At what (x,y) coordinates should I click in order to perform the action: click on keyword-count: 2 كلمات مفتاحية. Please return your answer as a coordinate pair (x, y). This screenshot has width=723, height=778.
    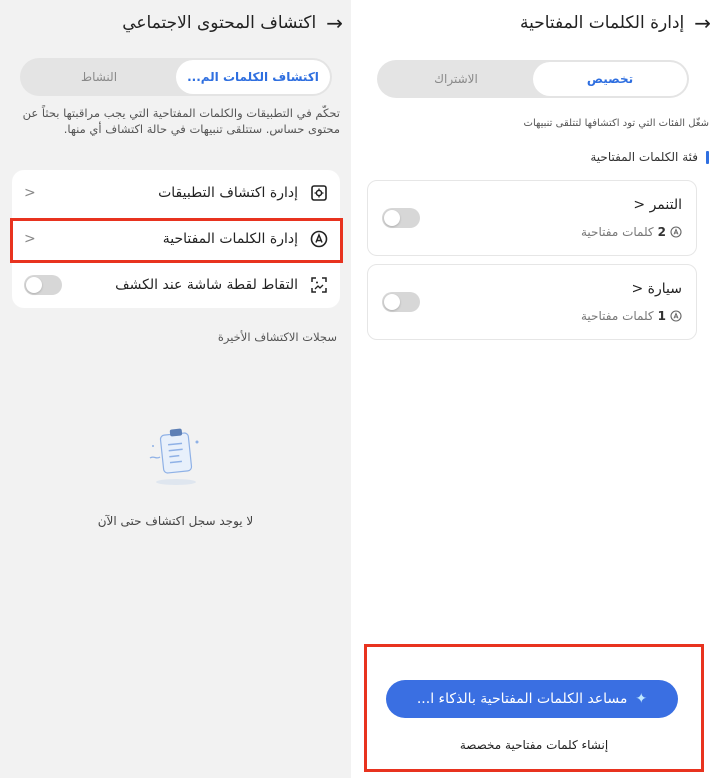
    Looking at the image, I should click on (631, 232).